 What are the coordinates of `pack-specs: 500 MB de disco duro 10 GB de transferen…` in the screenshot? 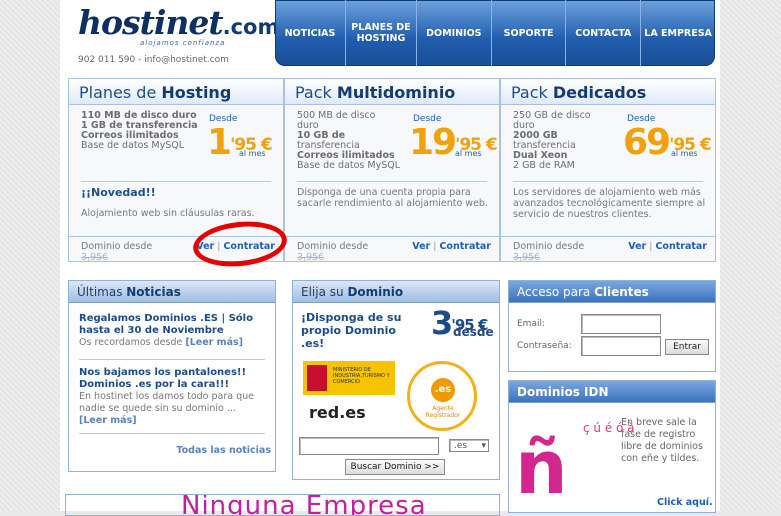 It's located at (348, 141).